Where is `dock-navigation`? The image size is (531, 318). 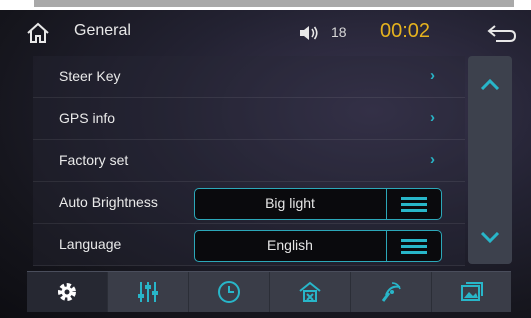 dock-navigation is located at coordinates (310, 292).